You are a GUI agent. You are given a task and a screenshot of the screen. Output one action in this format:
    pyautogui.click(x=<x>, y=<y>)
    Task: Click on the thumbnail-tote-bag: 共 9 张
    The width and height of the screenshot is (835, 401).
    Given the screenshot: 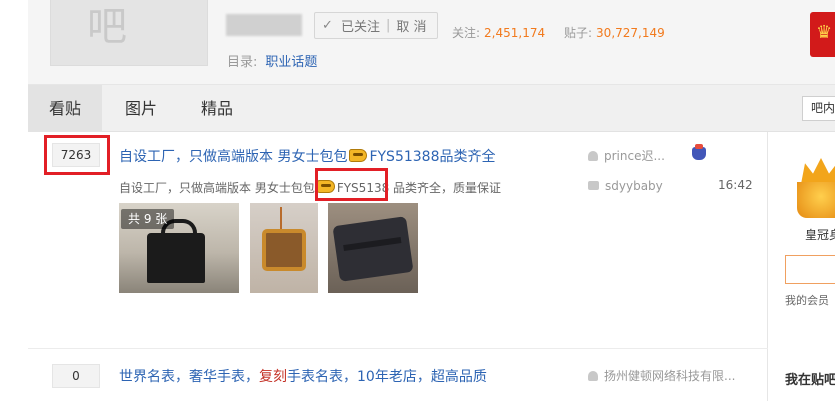 What is the action you would take?
    pyautogui.click(x=179, y=248)
    